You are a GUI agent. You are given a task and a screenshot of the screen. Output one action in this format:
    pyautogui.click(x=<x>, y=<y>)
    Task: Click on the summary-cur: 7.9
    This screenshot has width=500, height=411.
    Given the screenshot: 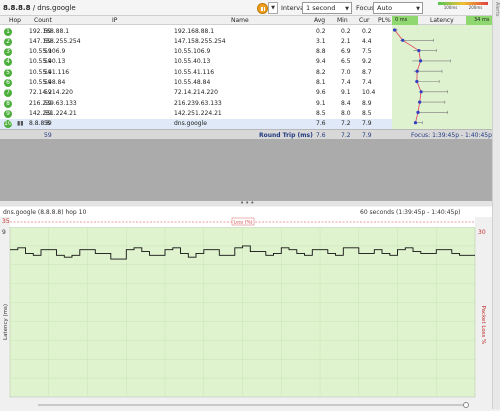 What is the action you would take?
    pyautogui.click(x=367, y=135)
    